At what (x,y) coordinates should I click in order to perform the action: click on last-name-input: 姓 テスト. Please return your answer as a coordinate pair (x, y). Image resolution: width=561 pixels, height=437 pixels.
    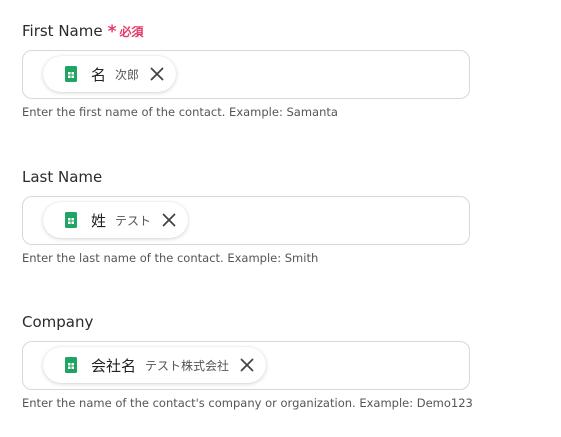
    Looking at the image, I should click on (246, 220).